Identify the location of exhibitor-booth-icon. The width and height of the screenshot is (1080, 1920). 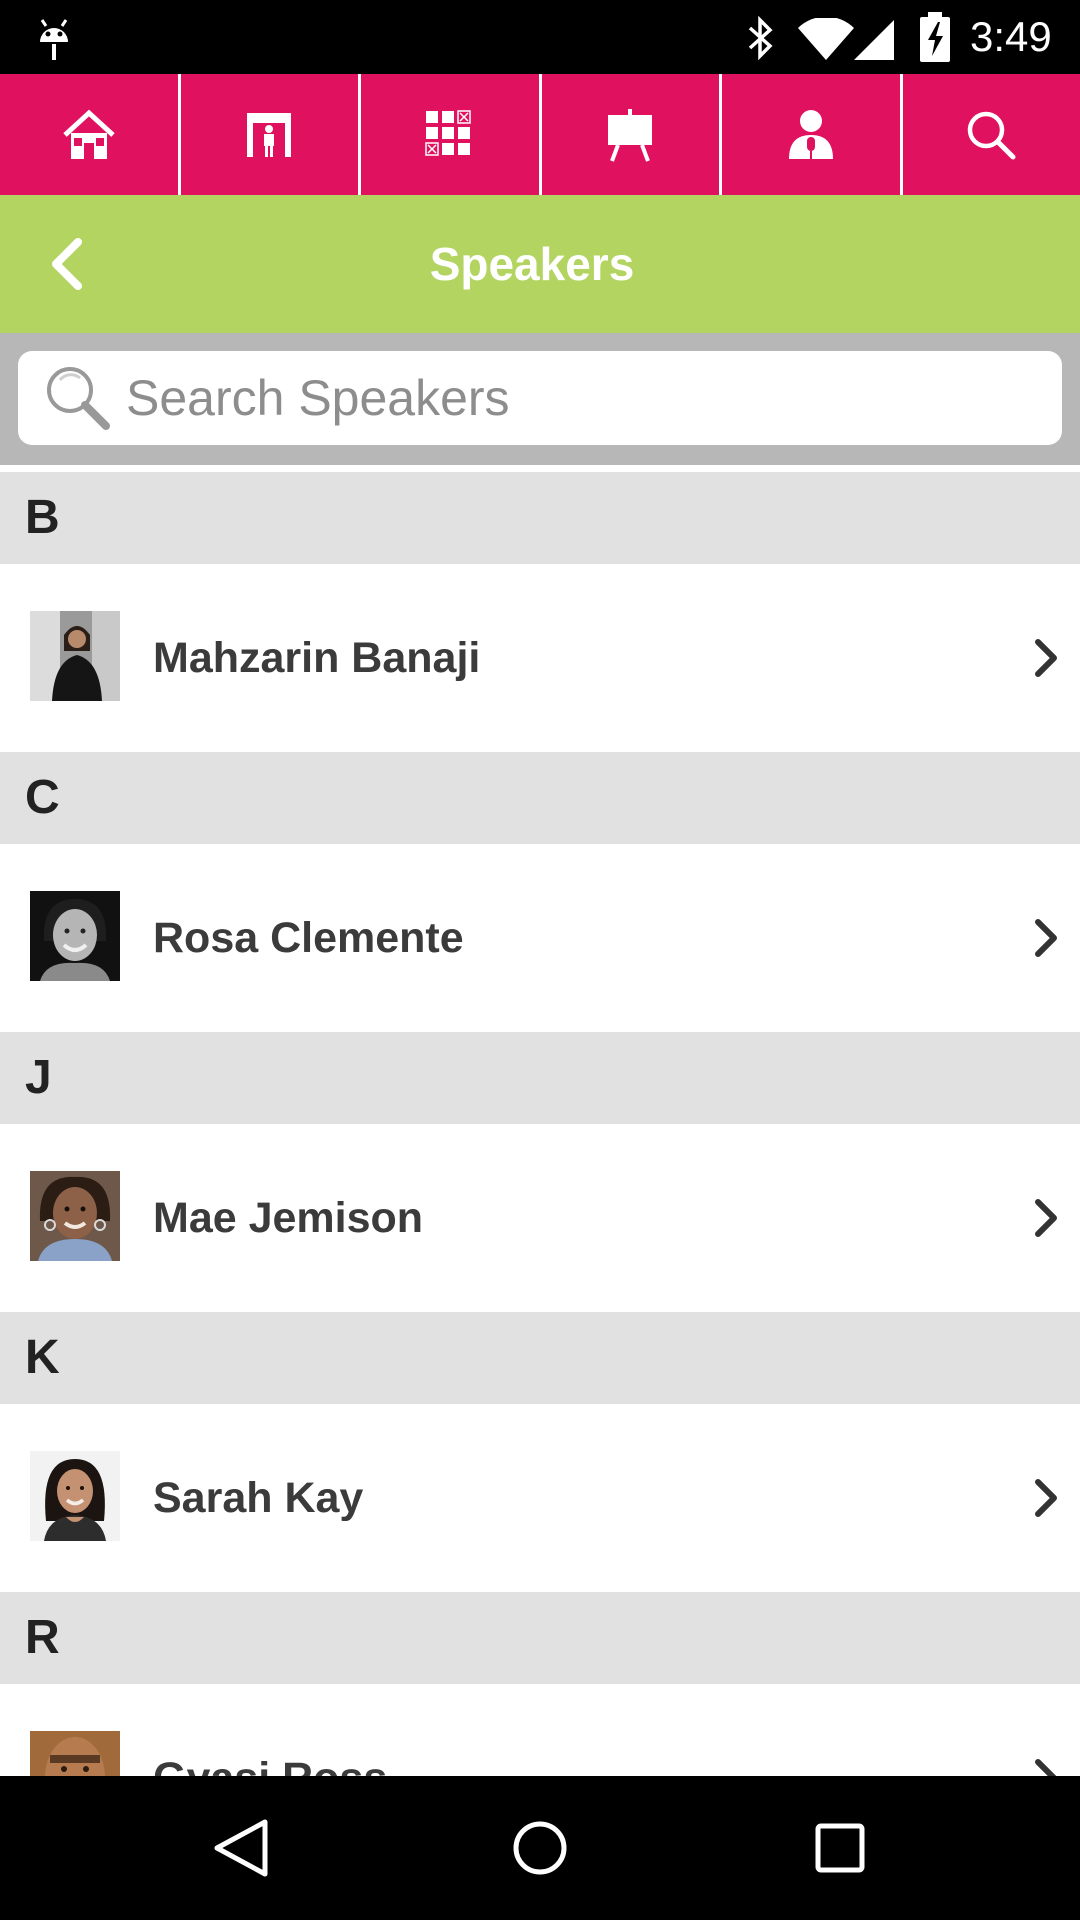
(269, 134).